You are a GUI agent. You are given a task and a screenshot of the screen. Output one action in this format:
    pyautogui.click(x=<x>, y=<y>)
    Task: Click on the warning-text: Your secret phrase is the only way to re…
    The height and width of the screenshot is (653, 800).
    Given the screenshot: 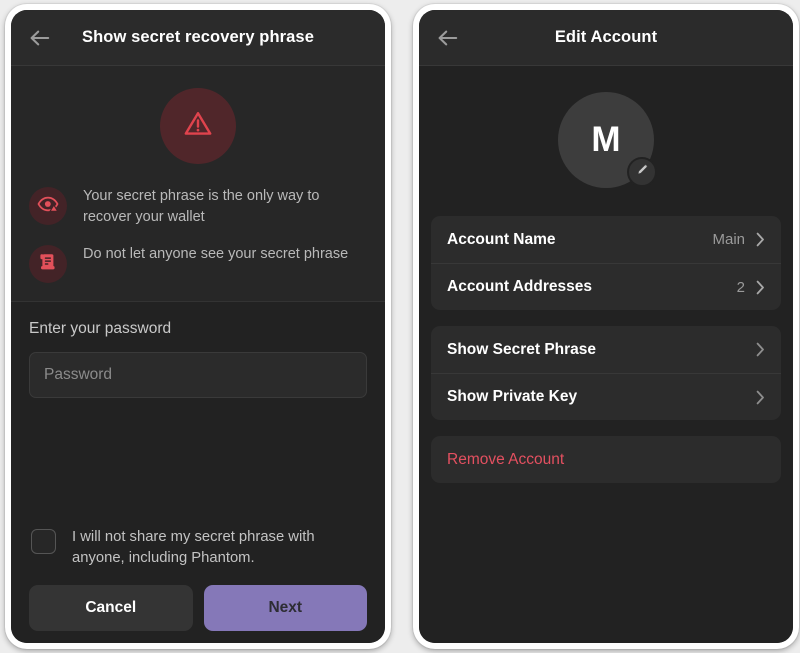 What is the action you would take?
    pyautogui.click(x=201, y=206)
    